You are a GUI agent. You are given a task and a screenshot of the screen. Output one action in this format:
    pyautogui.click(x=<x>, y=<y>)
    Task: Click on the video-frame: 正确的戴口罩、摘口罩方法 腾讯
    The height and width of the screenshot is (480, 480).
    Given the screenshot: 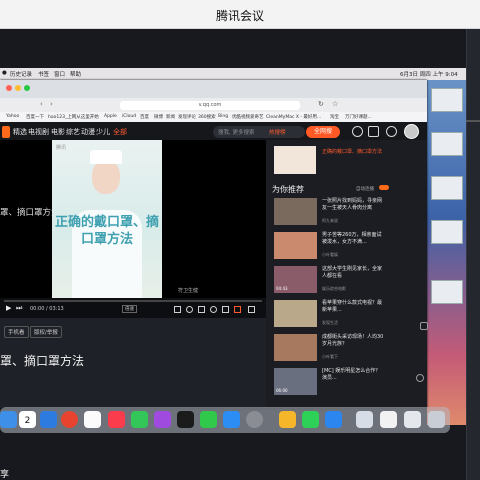 What is the action you would take?
    pyautogui.click(x=107, y=219)
    